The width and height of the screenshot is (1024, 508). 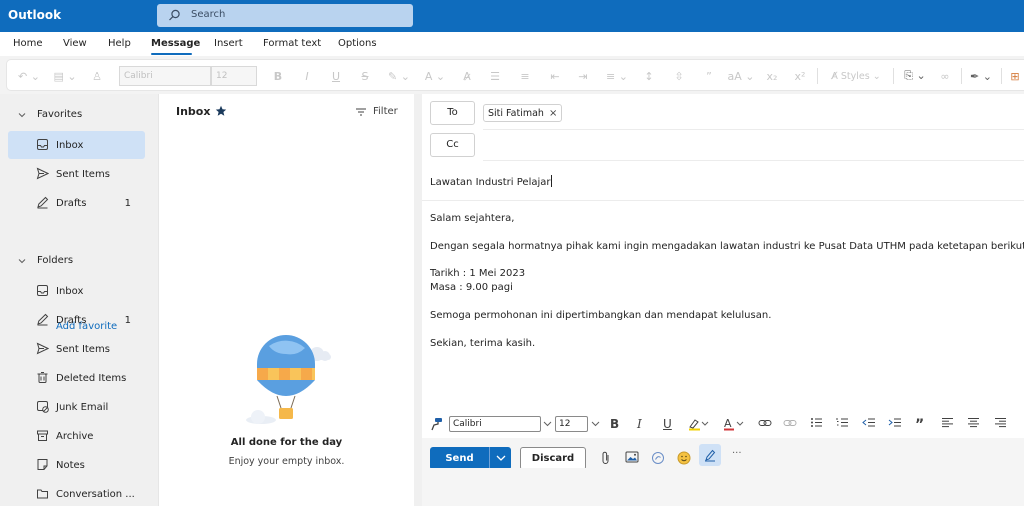 I want to click on align-right-icon, so click(x=1000, y=422).